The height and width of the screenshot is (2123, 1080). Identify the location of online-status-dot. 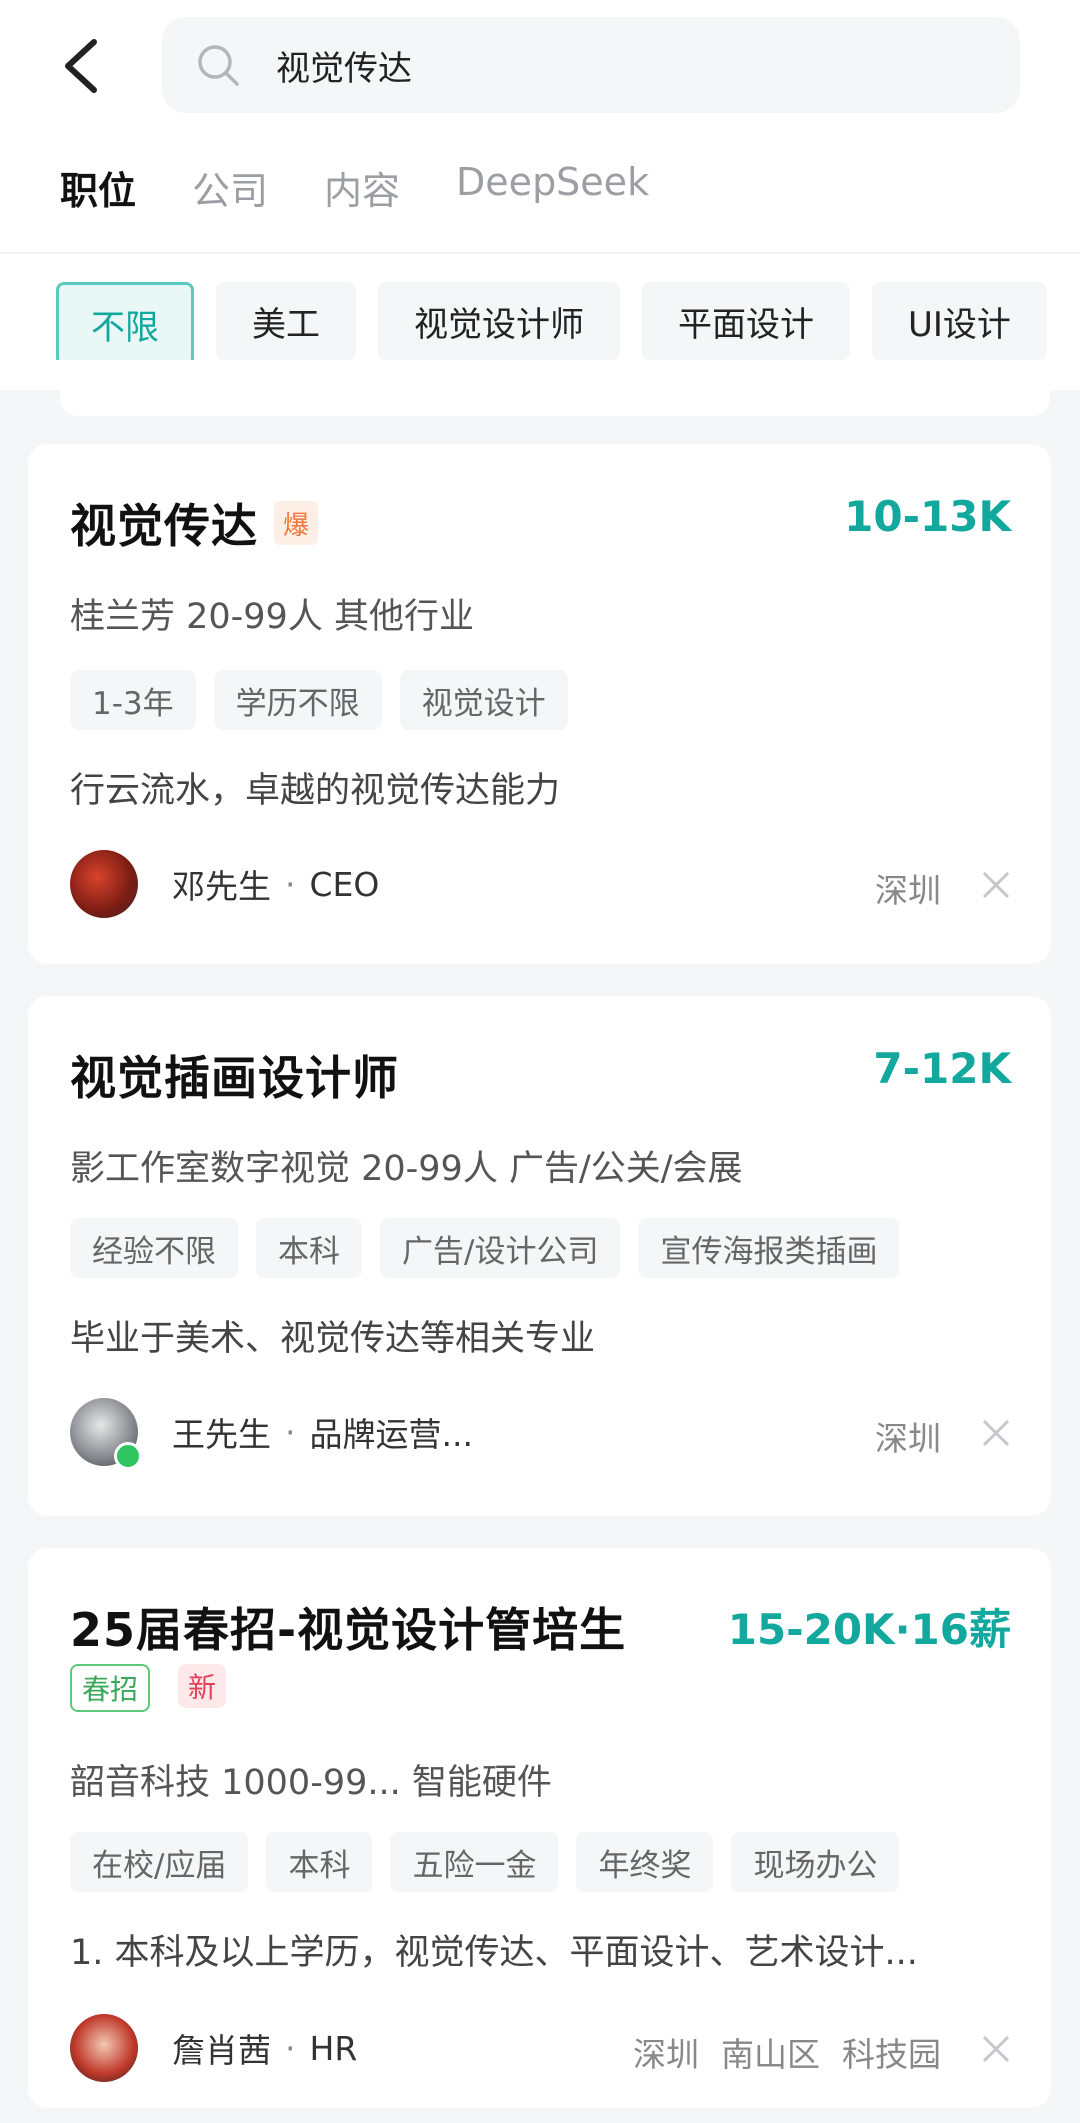
(128, 1456).